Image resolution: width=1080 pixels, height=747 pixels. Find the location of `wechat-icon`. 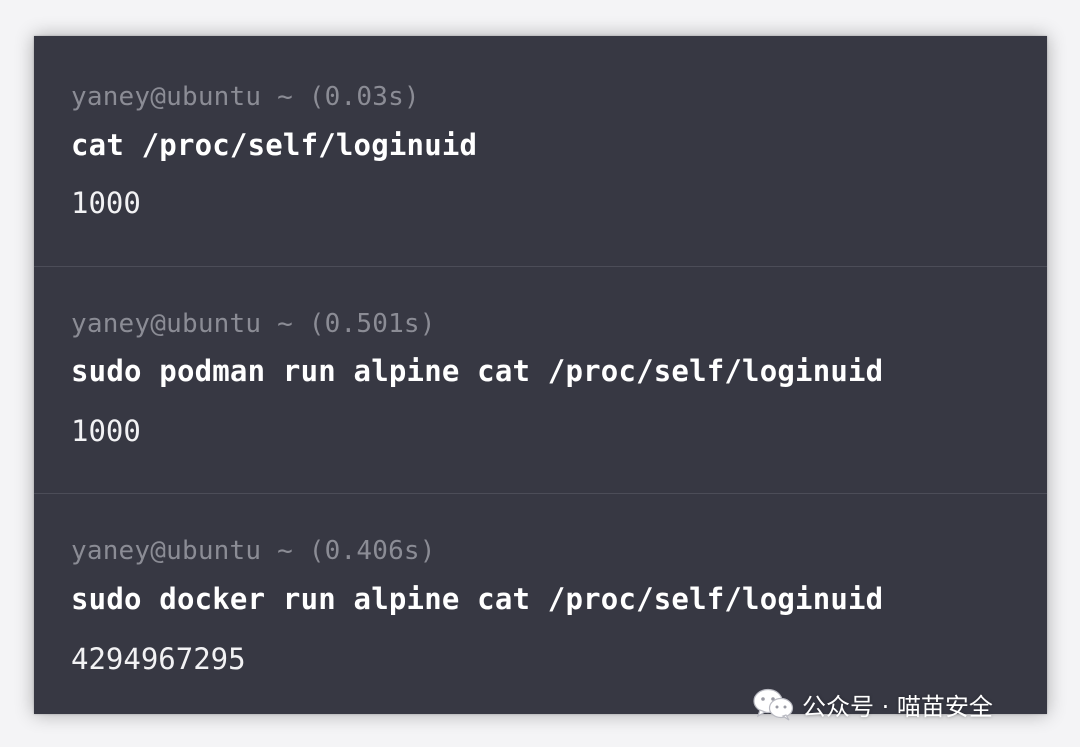

wechat-icon is located at coordinates (773, 704).